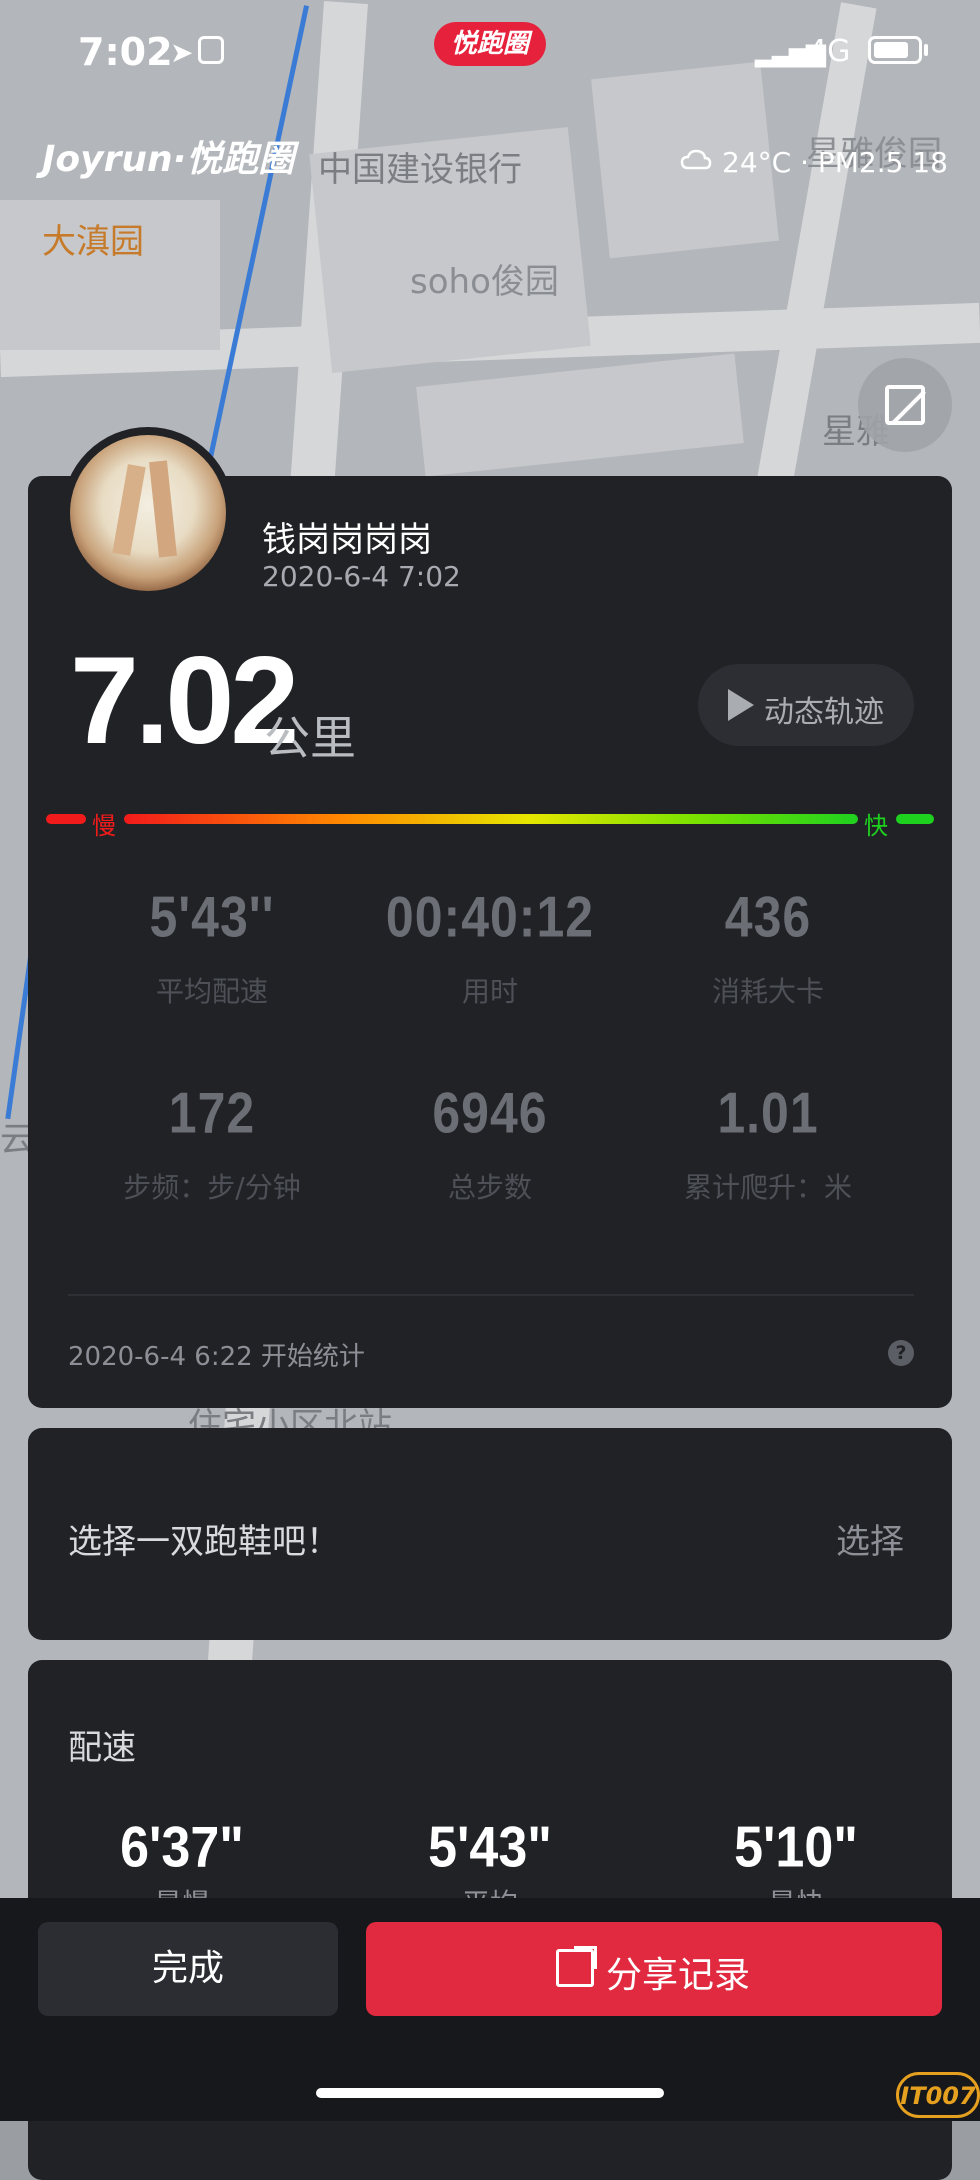 This screenshot has height=2180, width=980. Describe the element at coordinates (741, 705) in the screenshot. I see `play-icon` at that location.